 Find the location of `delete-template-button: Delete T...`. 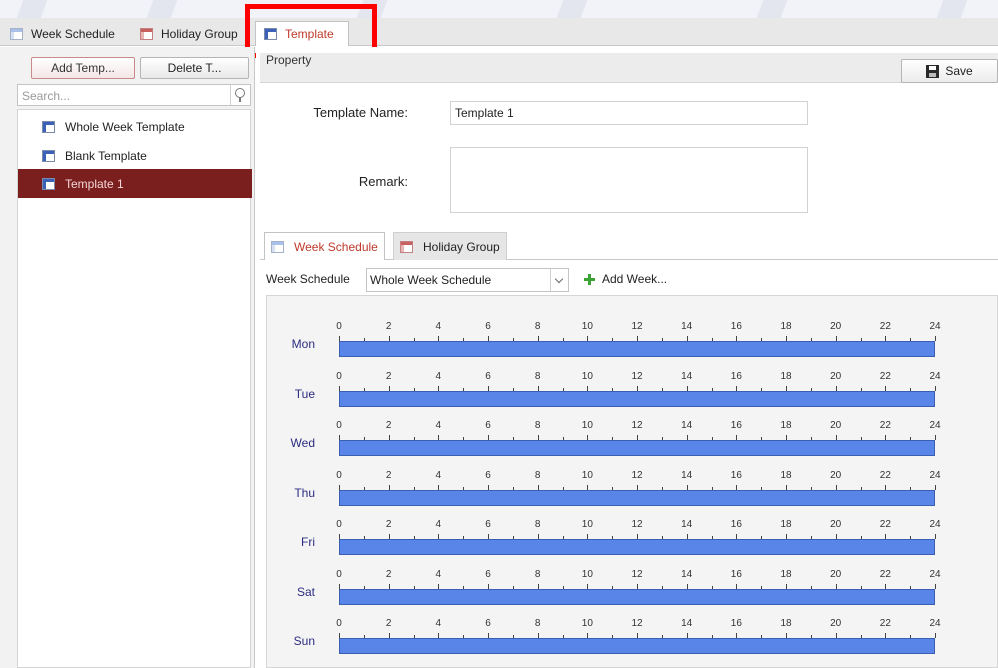

delete-template-button: Delete T... is located at coordinates (194, 68).